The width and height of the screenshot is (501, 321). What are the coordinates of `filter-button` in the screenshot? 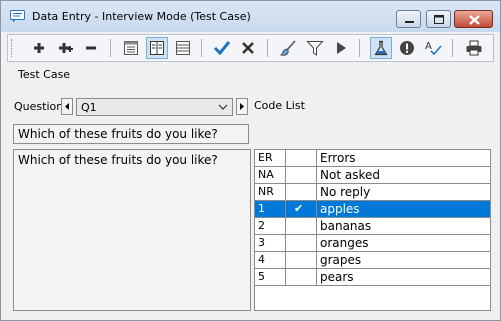 It's located at (315, 48).